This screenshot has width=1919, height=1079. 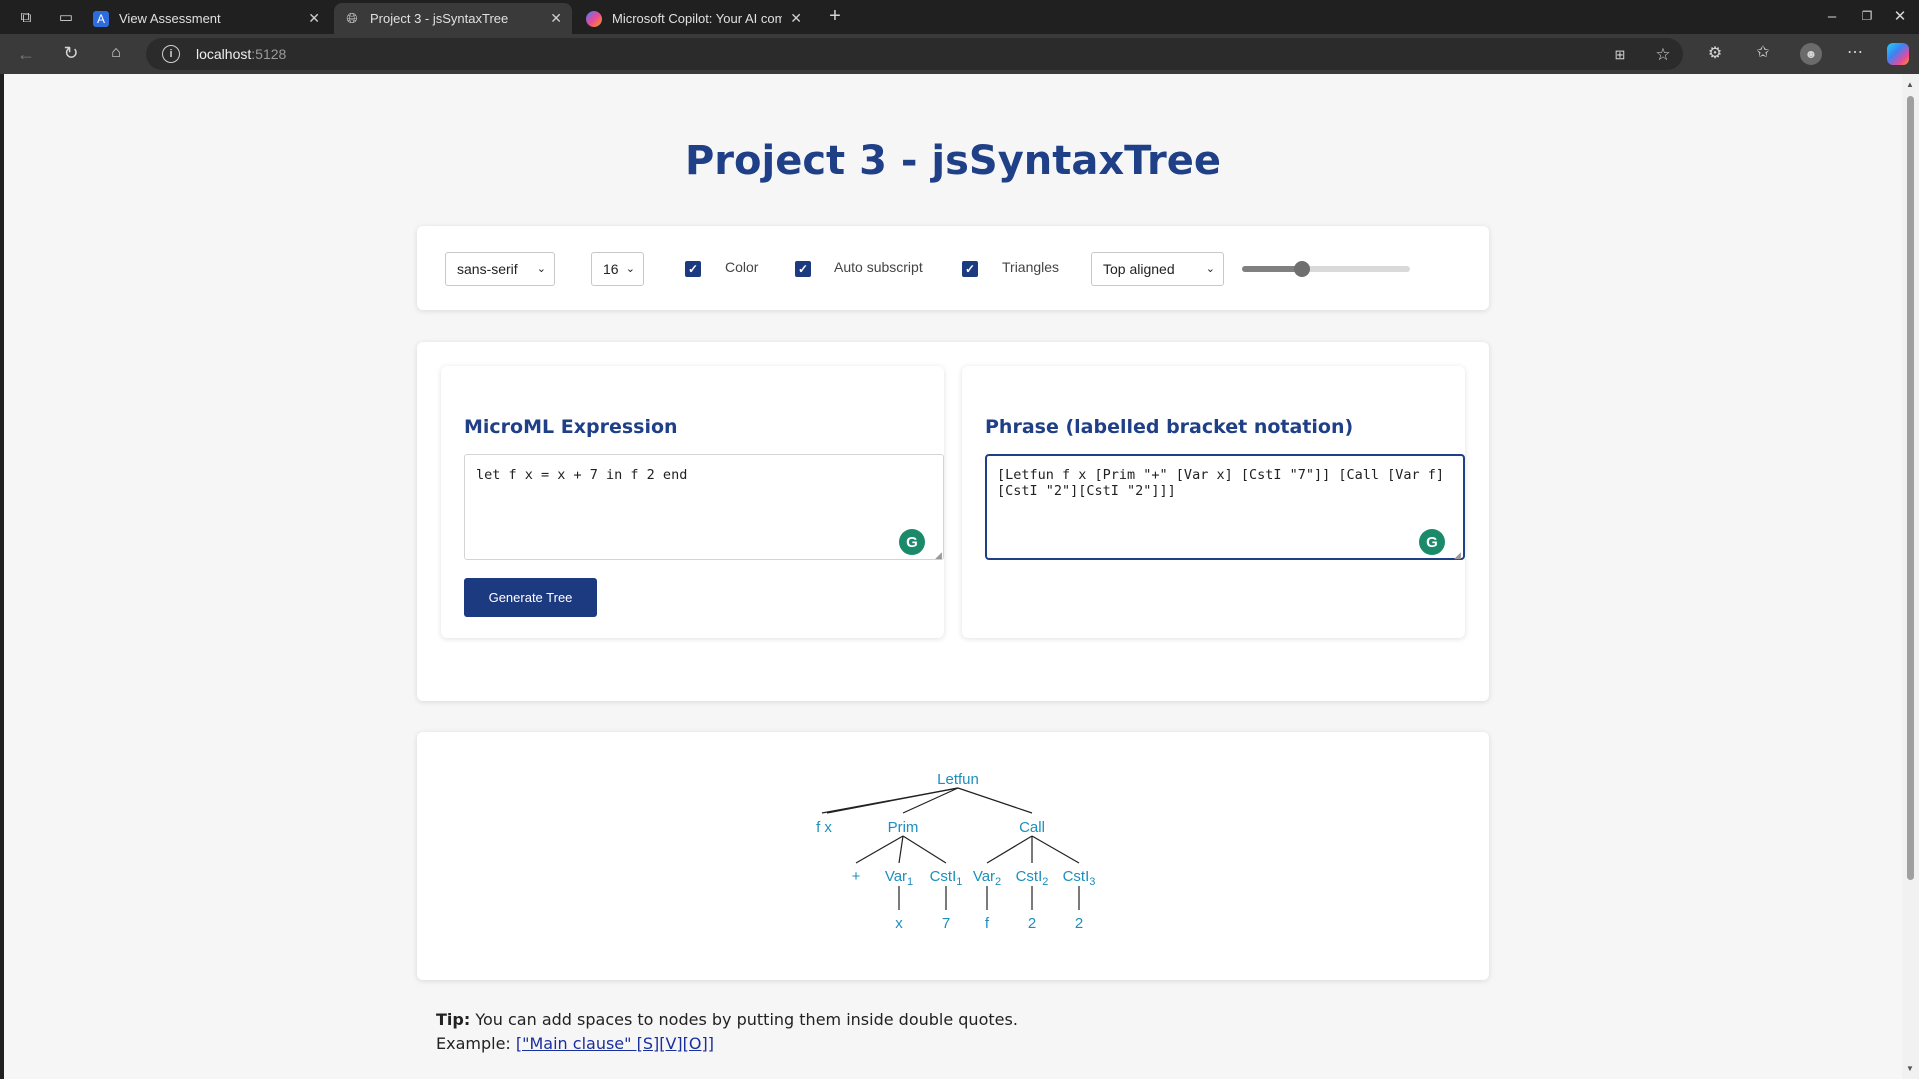 I want to click on tab-title: Project 3 - jsSyntaxTree, so click(x=439, y=18).